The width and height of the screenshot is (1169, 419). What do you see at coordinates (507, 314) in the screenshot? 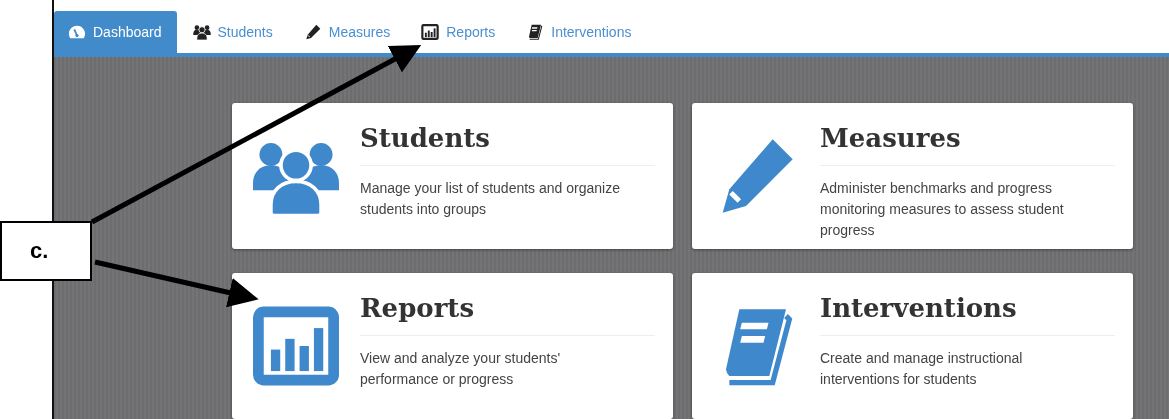
I see `card-title: Reports` at bounding box center [507, 314].